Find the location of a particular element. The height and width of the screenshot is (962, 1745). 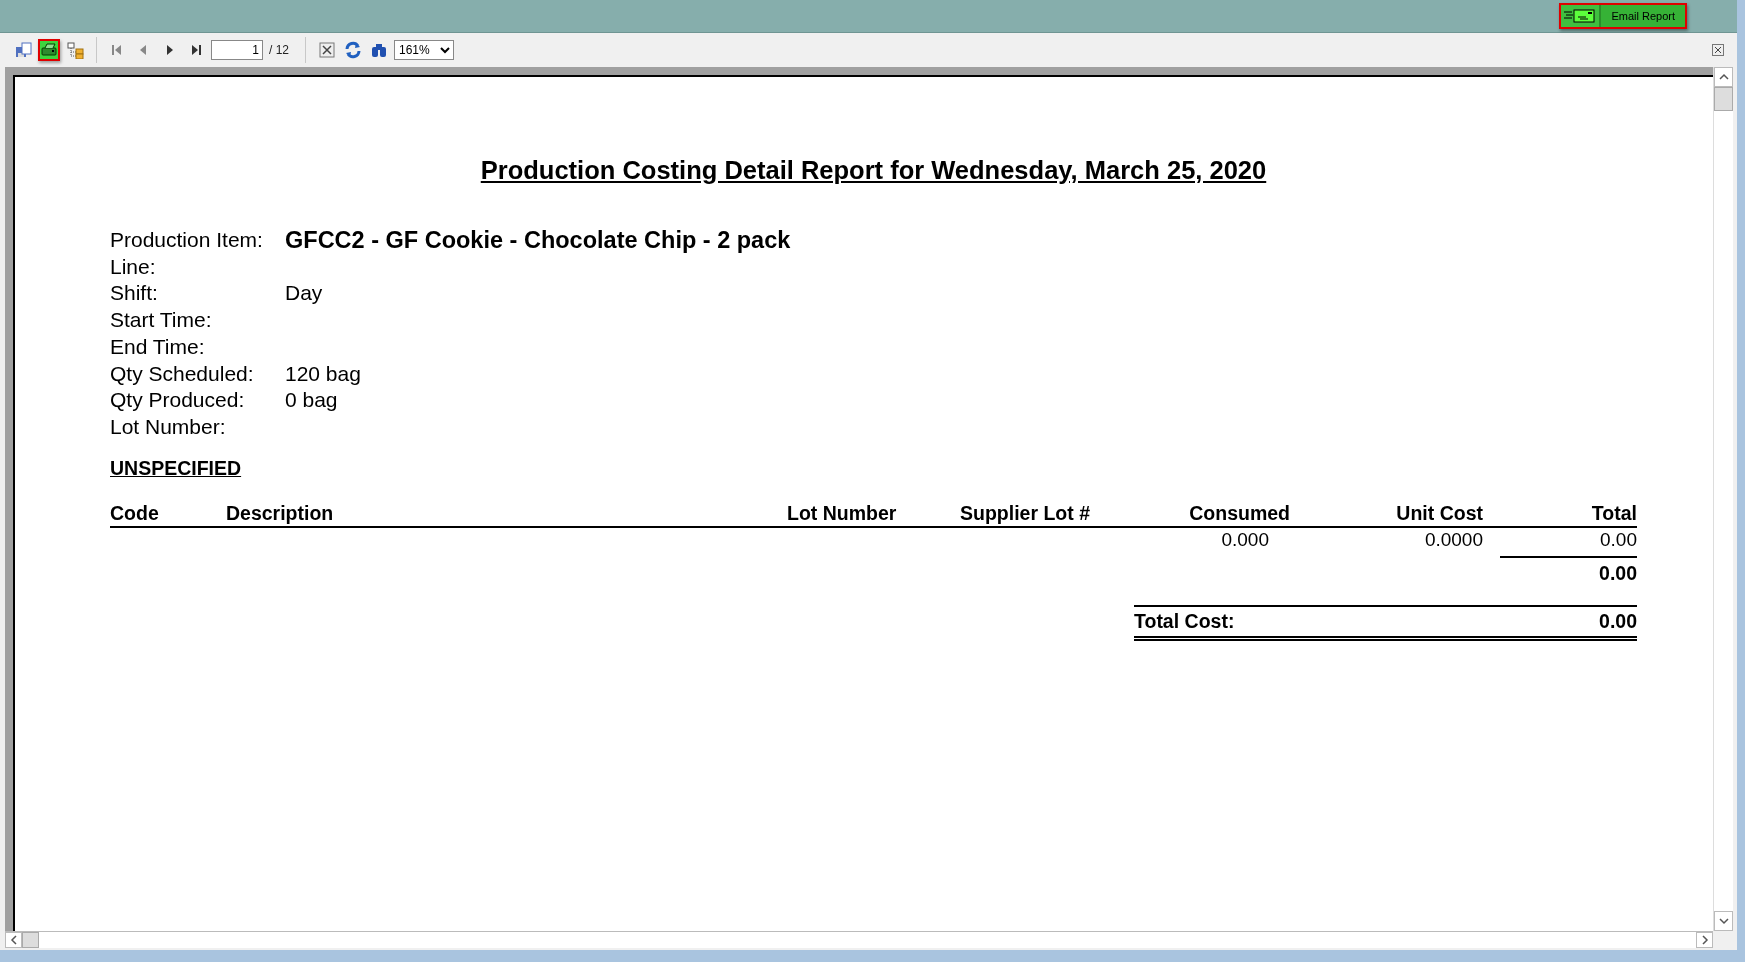

printer-icon is located at coordinates (49, 50).